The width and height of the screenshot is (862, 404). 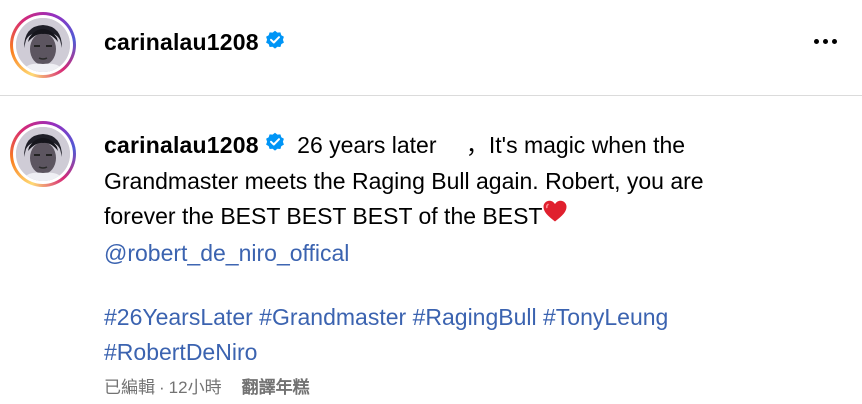 I want to click on more-horizontal-icon, so click(x=816, y=41).